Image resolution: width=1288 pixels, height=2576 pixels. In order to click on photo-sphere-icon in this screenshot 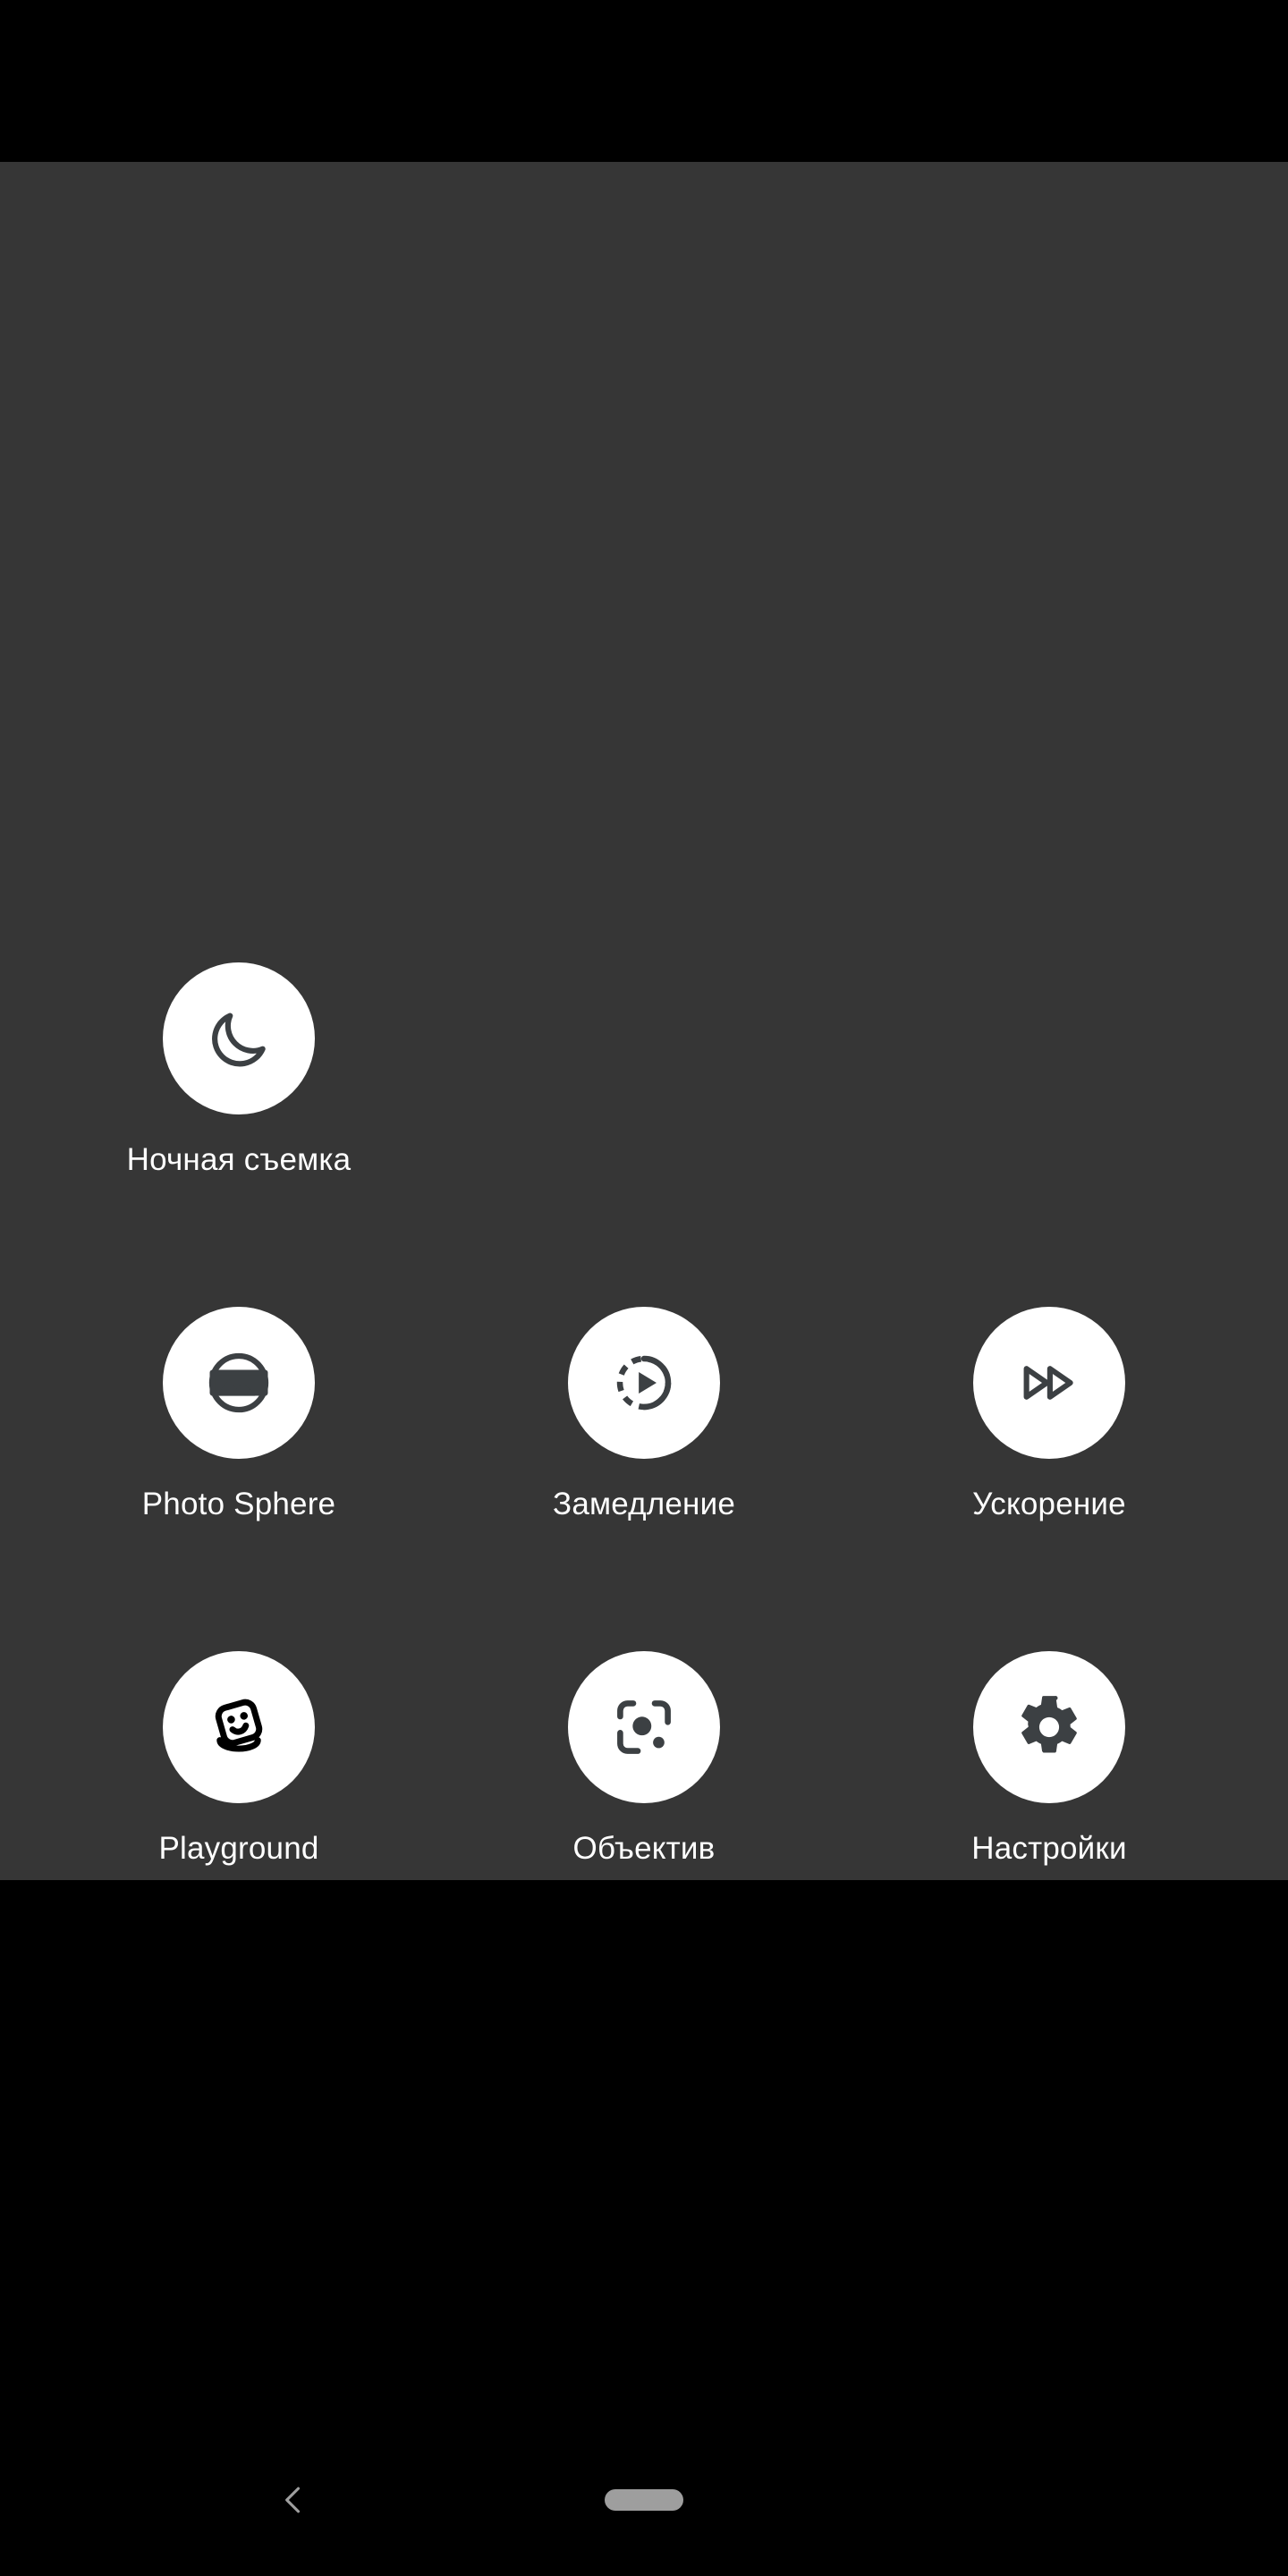, I will do `click(239, 1383)`.